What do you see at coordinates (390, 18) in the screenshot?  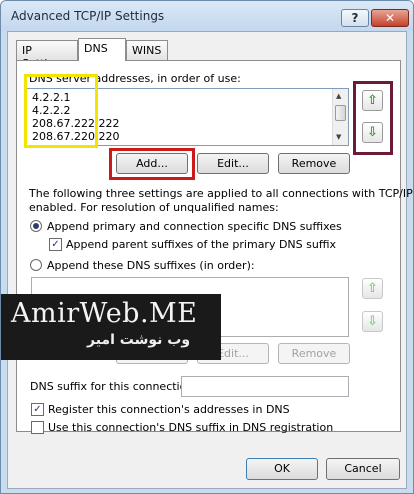 I see `close-button: ✕` at bounding box center [390, 18].